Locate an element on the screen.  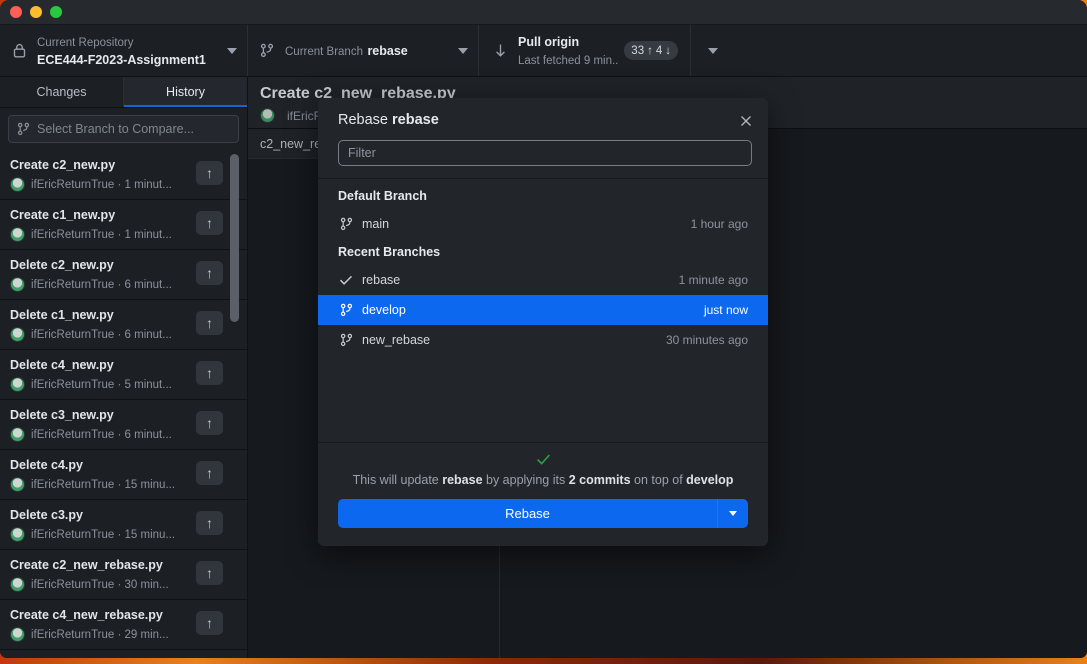
branch-label: Current Branch is located at coordinates (324, 51).